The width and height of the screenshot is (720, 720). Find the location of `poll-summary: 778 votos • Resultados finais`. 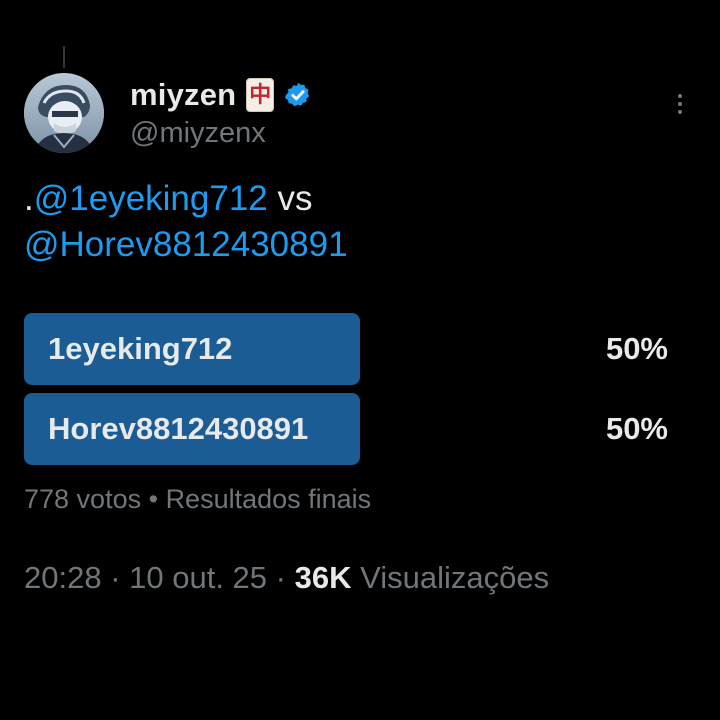

poll-summary: 778 votos • Resultados finais is located at coordinates (197, 499).